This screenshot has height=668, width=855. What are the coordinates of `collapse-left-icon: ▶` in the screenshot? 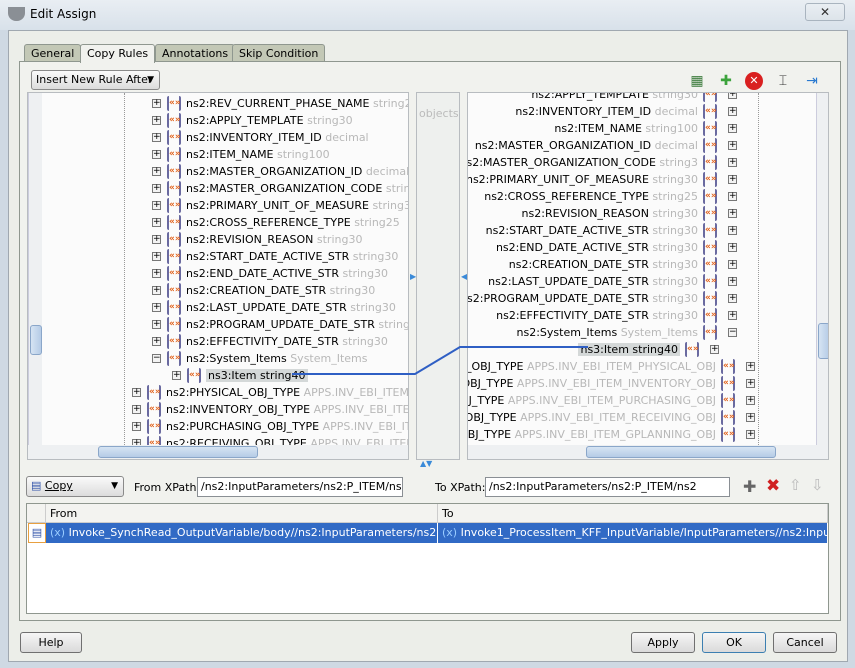 It's located at (413, 276).